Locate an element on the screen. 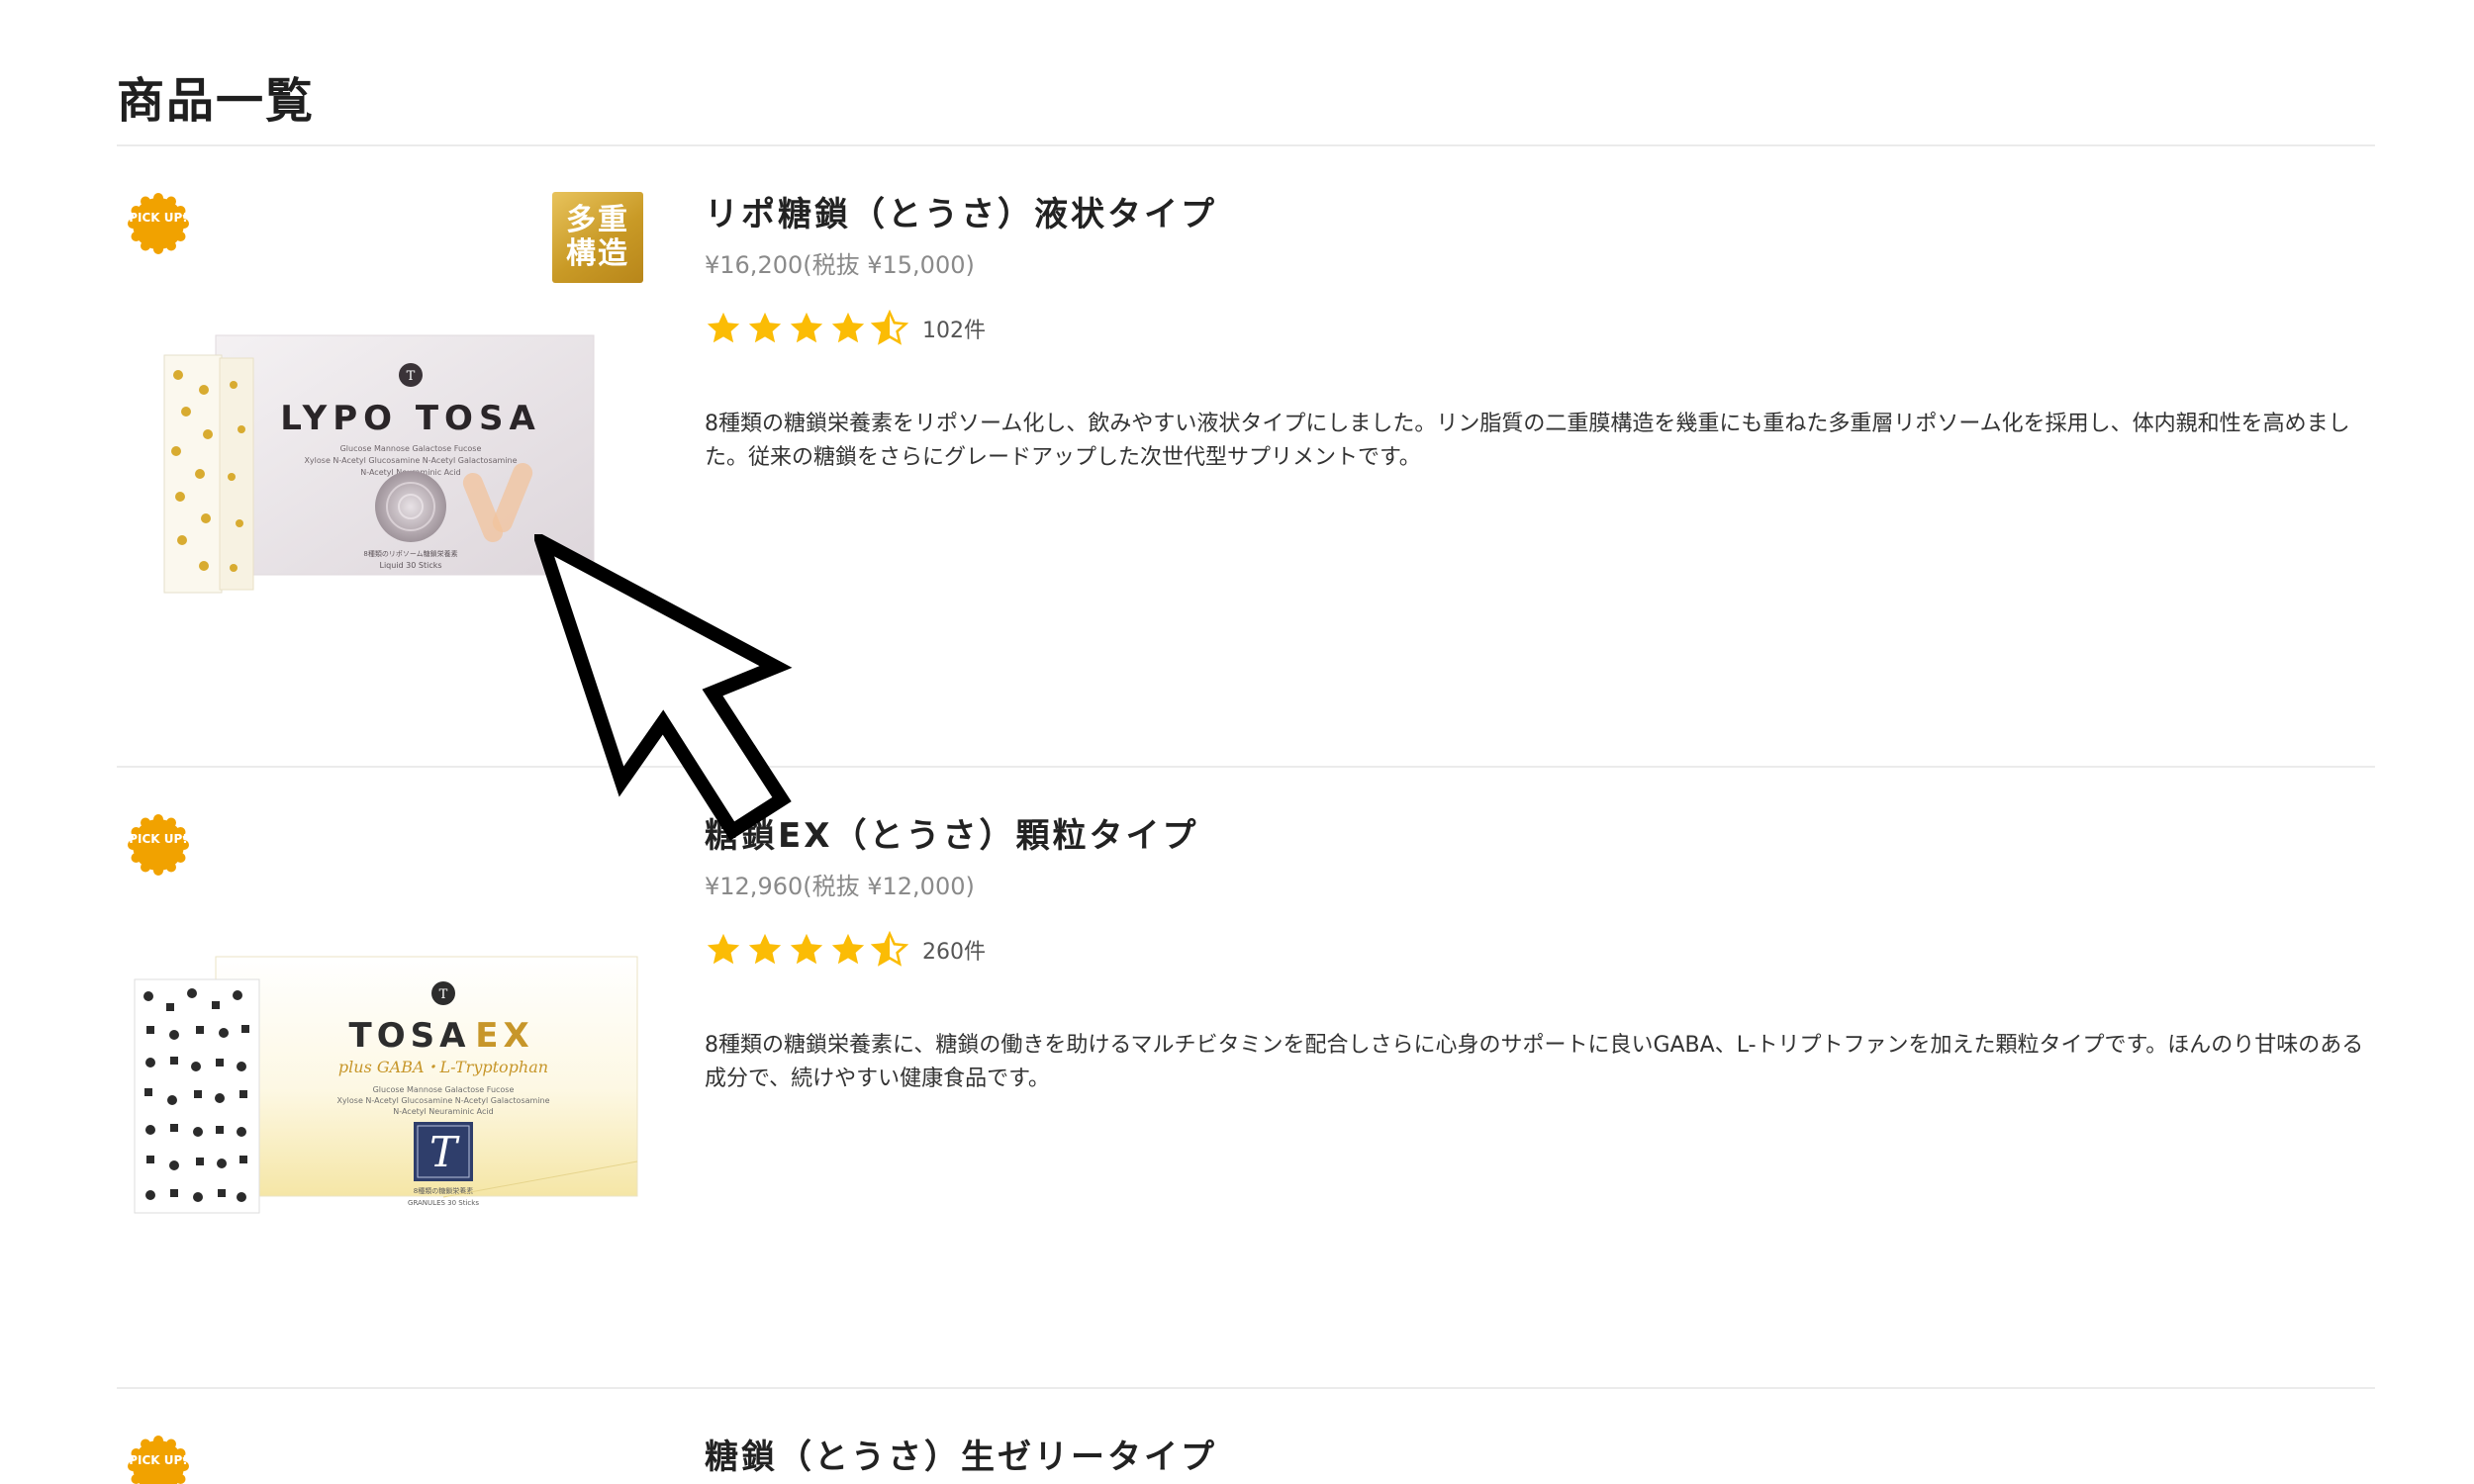 This screenshot has width=2474, height=1484. product-price: ¥12,960(税抜 ¥12,000) is located at coordinates (840, 886).